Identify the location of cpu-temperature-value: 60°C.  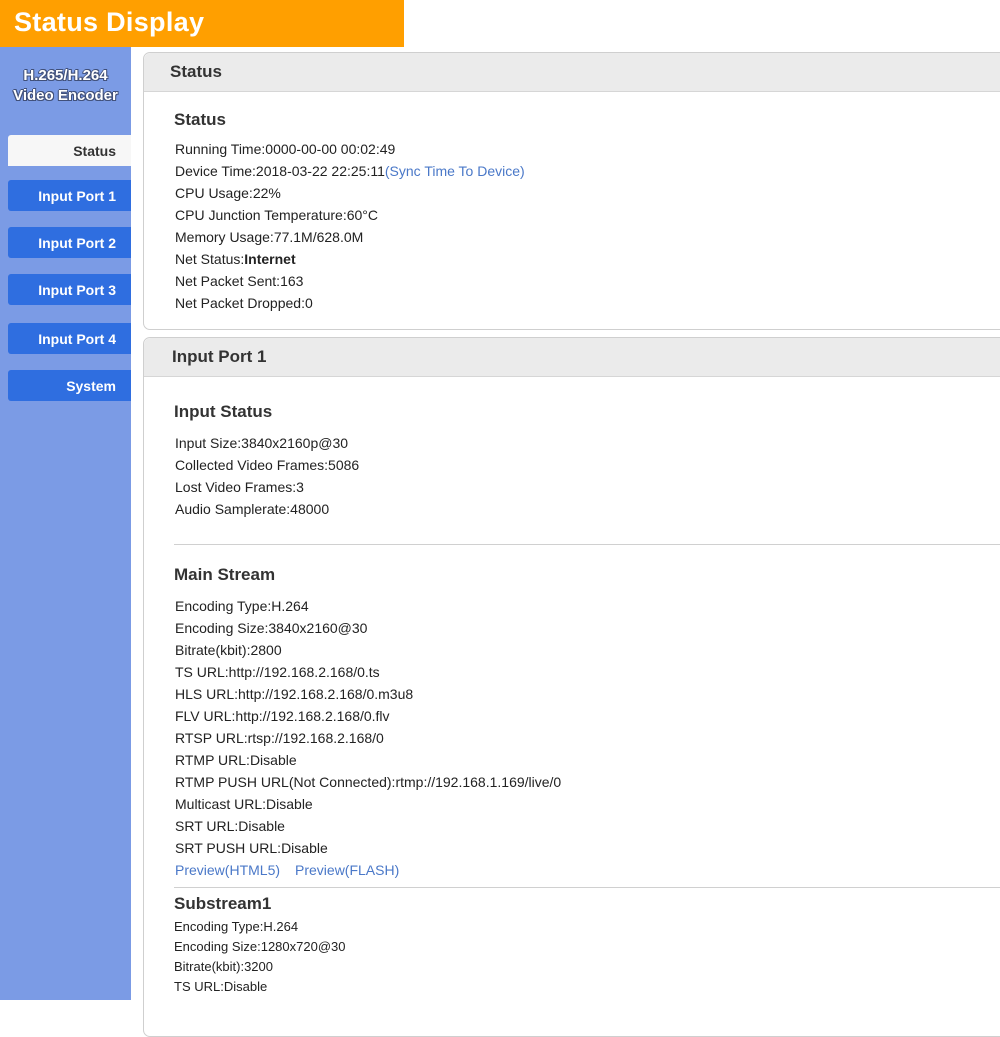
(362, 215).